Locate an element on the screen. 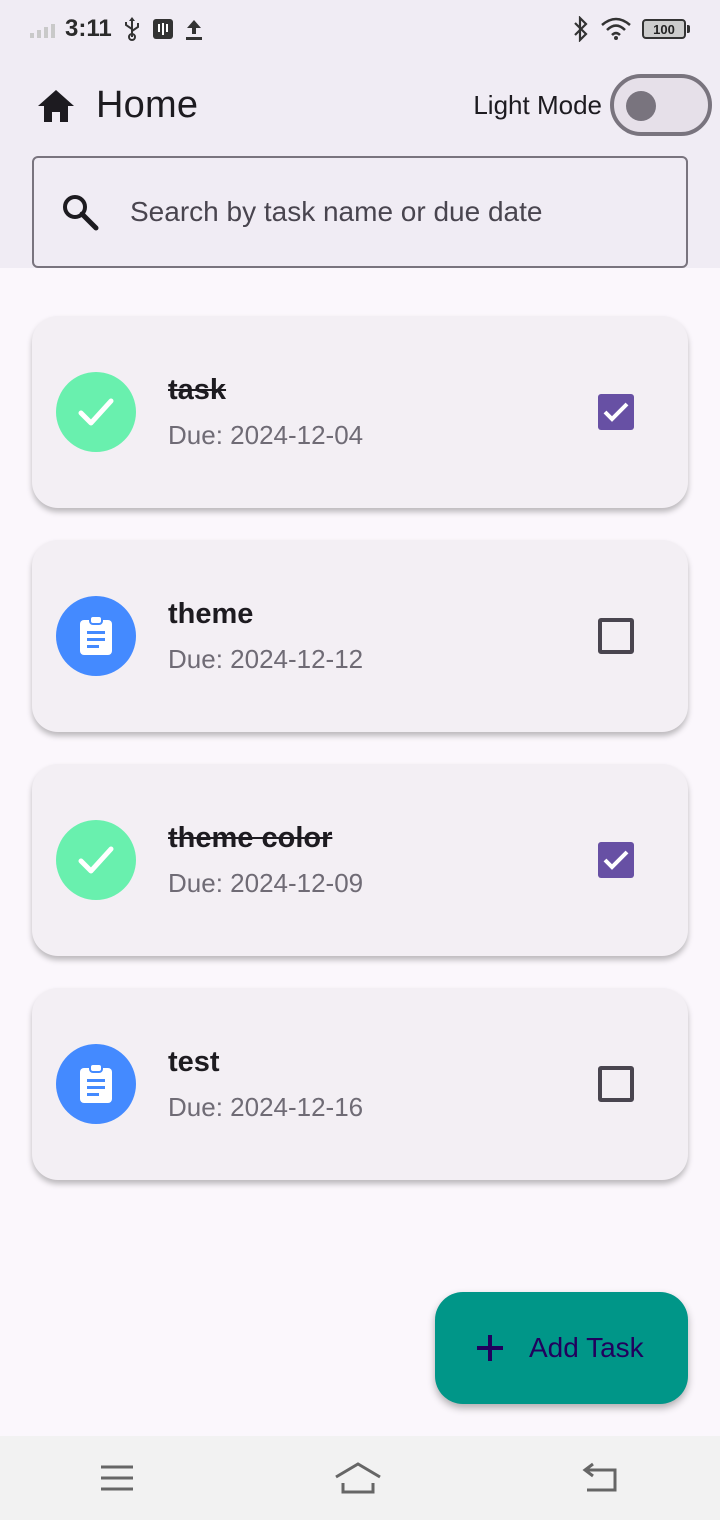 The image size is (720, 1520). usb-icon is located at coordinates (131, 29).